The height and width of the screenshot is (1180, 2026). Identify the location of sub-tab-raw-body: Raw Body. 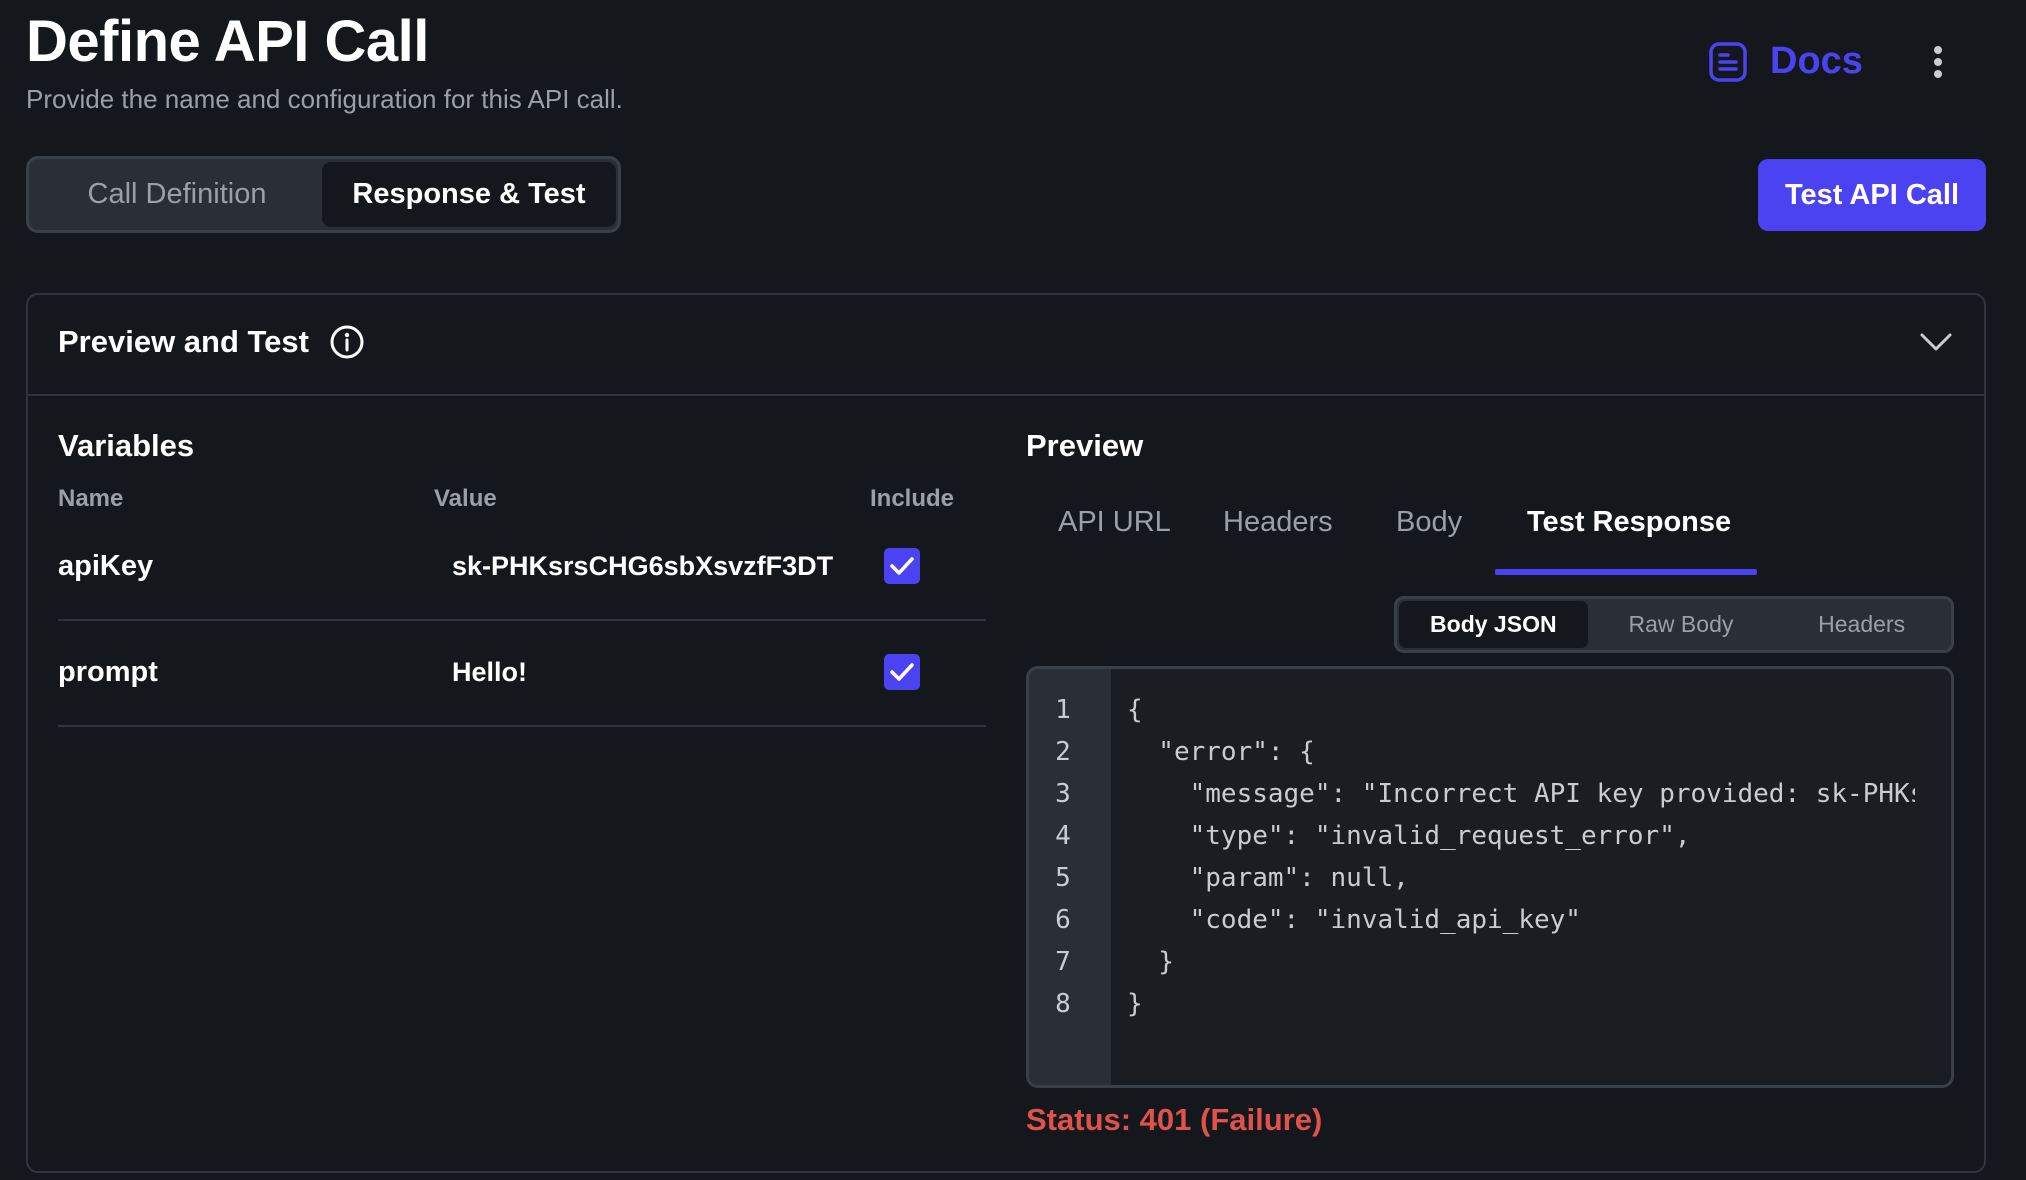
(1681, 624).